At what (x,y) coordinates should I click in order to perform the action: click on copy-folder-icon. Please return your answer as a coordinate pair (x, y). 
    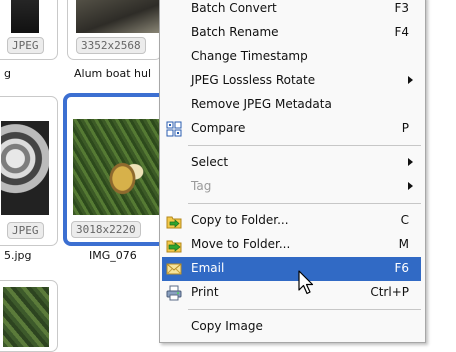
    Looking at the image, I should click on (174, 221).